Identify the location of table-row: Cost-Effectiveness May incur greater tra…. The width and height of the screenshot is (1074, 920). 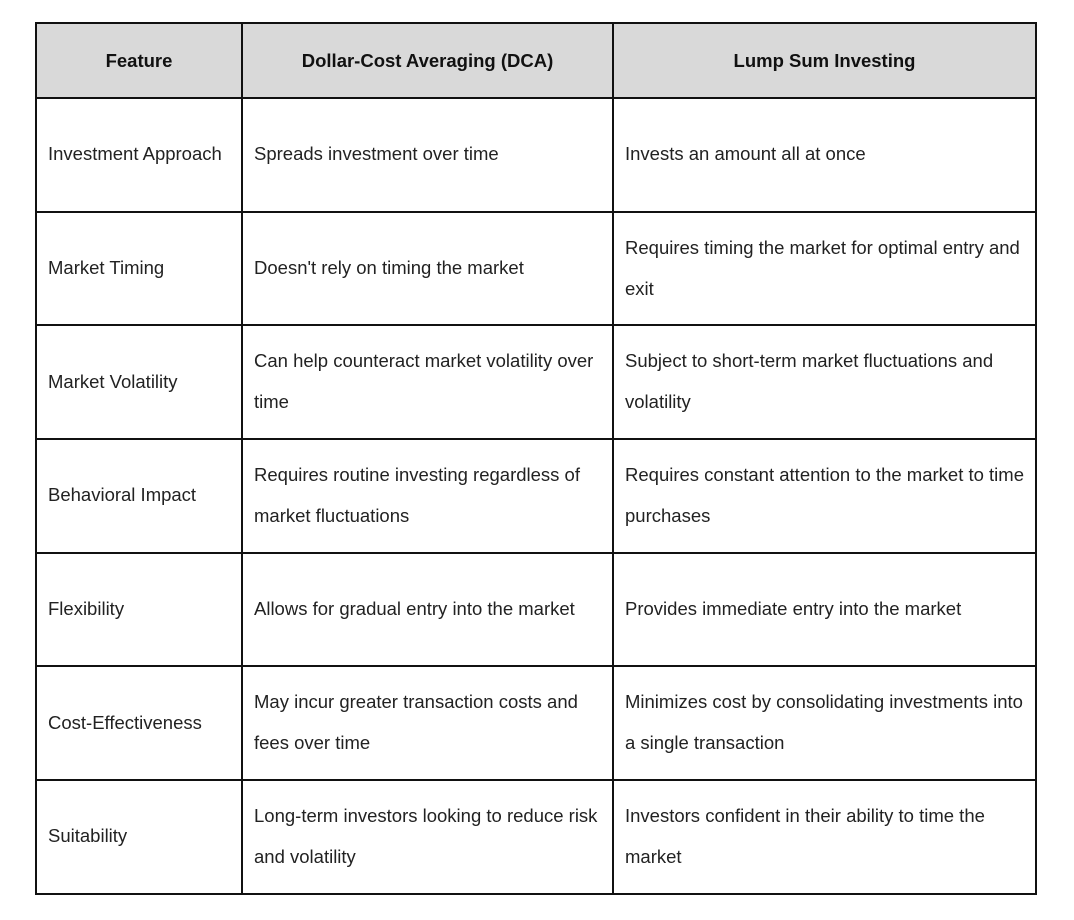
(536, 723).